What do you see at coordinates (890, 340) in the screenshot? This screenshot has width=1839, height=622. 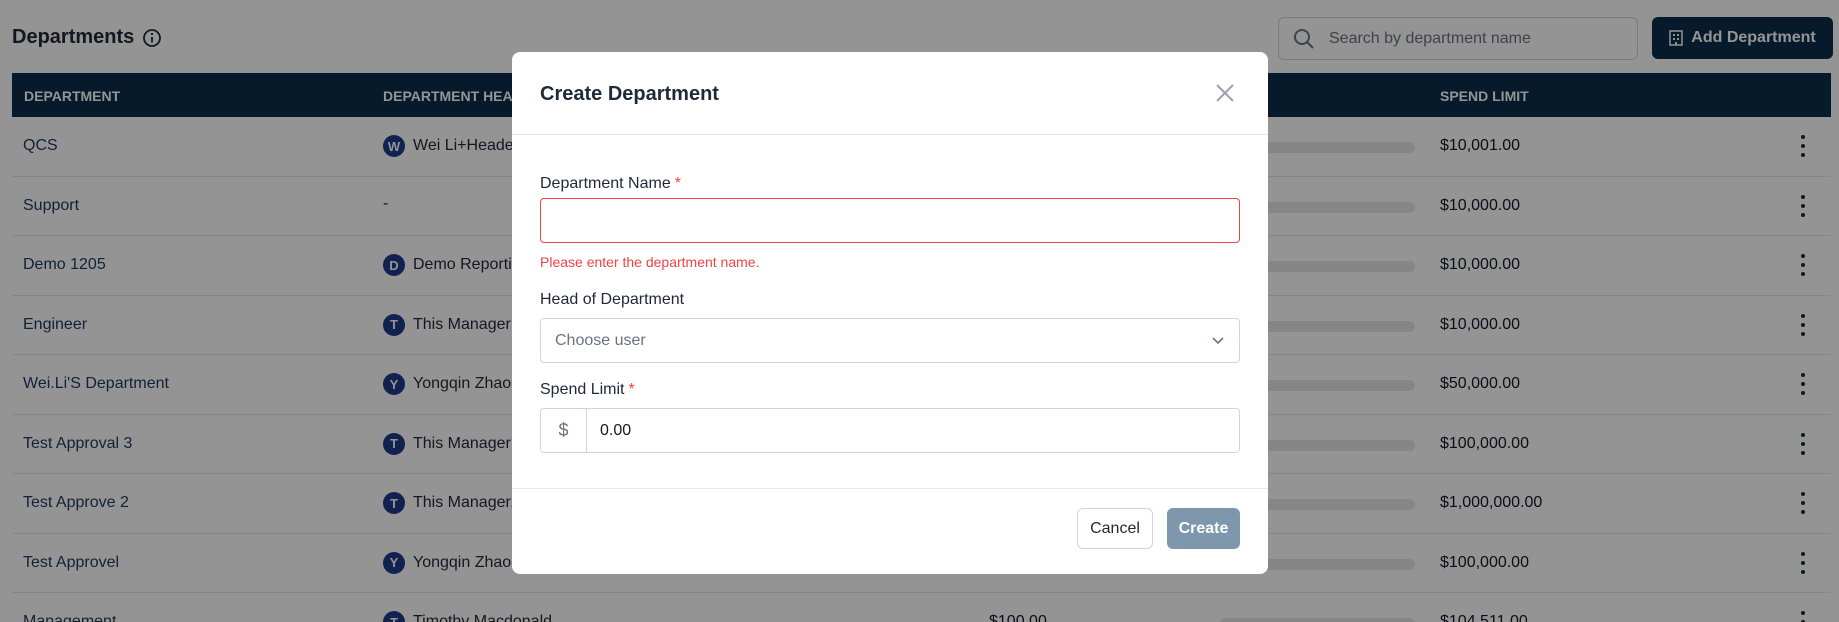 I see `head-of-department-select: Choose user` at bounding box center [890, 340].